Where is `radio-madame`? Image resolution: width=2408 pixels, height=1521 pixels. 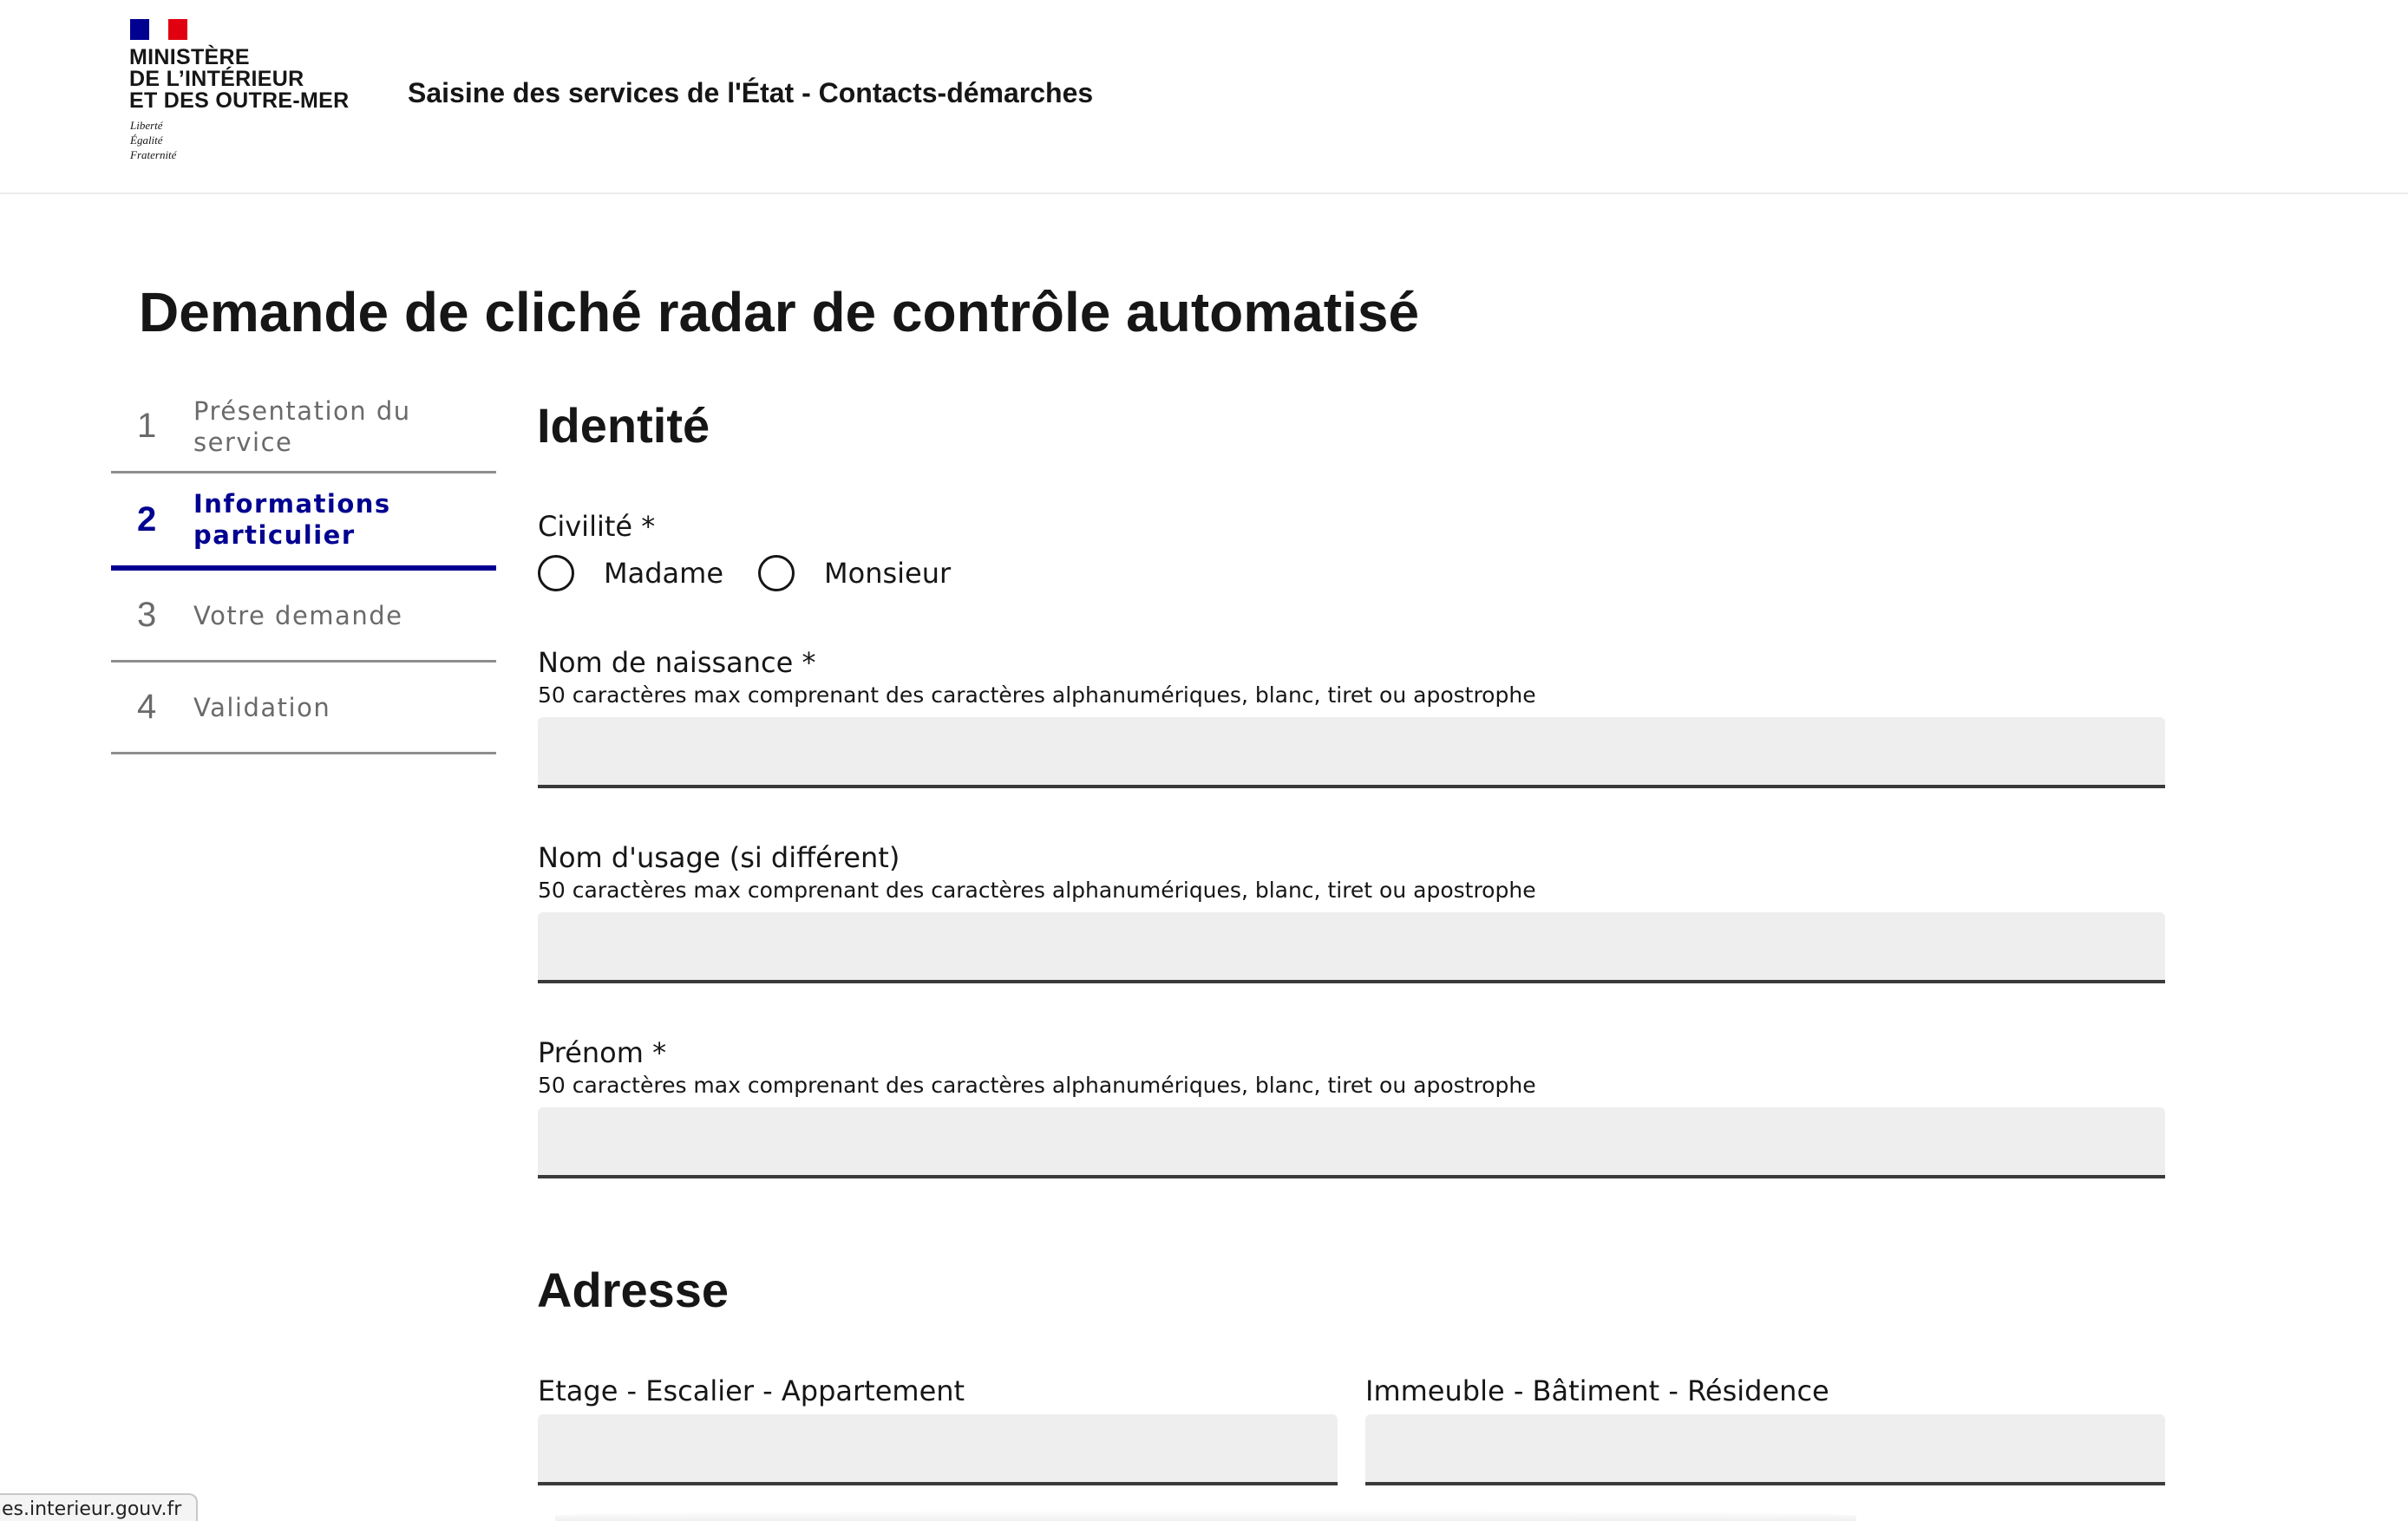
radio-madame is located at coordinates (556, 573).